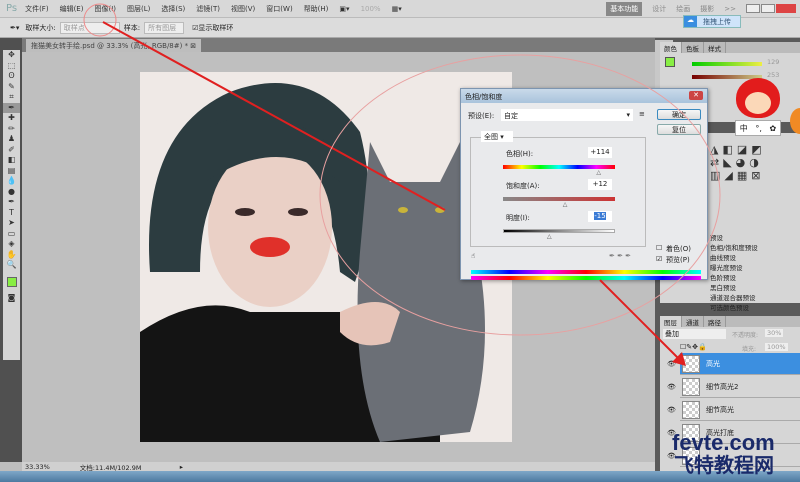  I want to click on lightness-input: -15, so click(600, 216).